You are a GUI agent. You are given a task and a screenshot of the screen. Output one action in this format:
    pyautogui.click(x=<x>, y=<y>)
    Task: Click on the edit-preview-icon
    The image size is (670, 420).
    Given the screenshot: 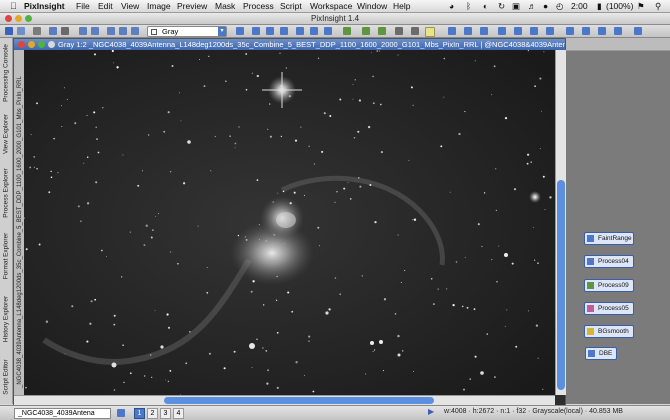 What is the action you would take?
    pyautogui.click(x=347, y=31)
    